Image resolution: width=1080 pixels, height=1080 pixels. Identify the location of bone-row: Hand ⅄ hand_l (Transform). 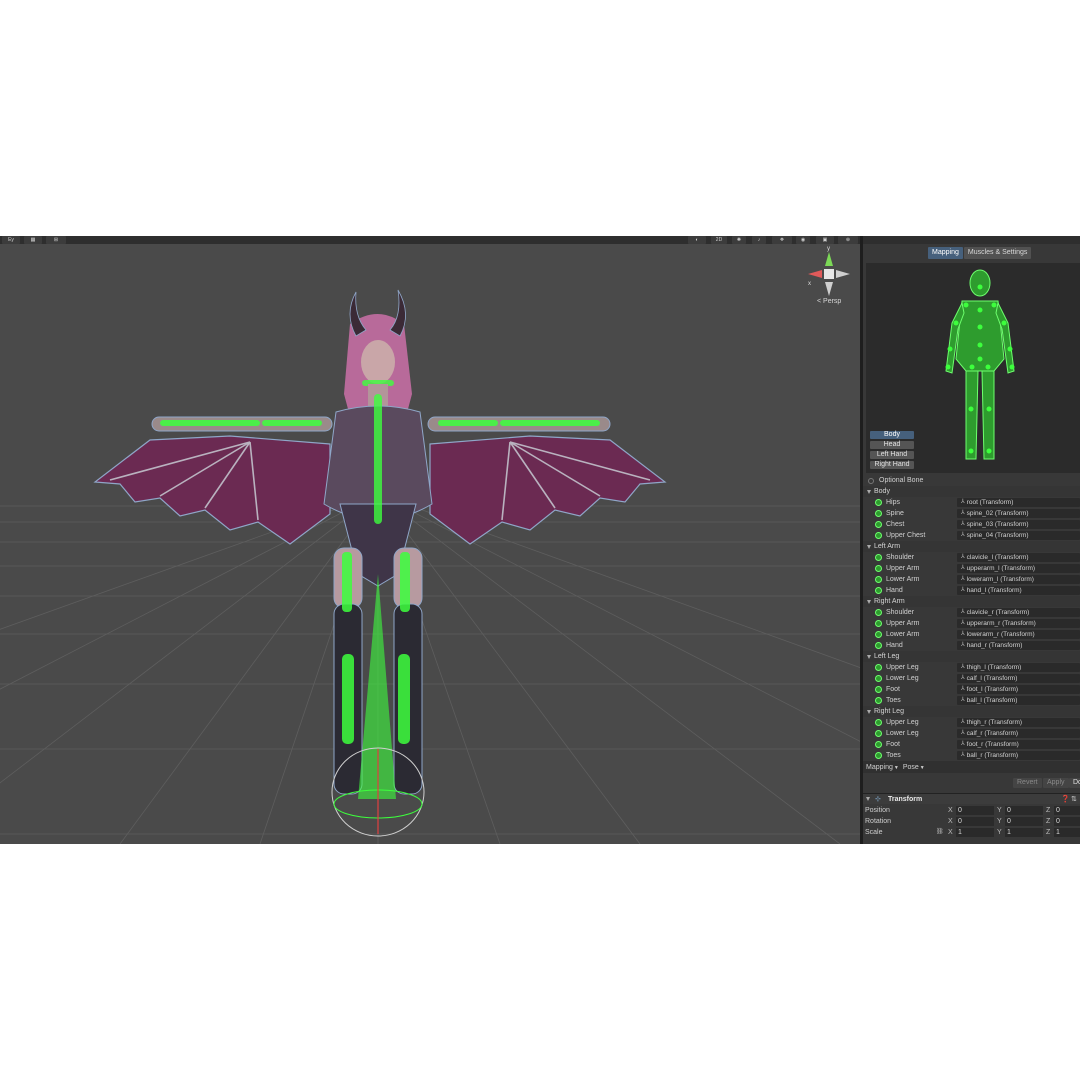
(971, 590).